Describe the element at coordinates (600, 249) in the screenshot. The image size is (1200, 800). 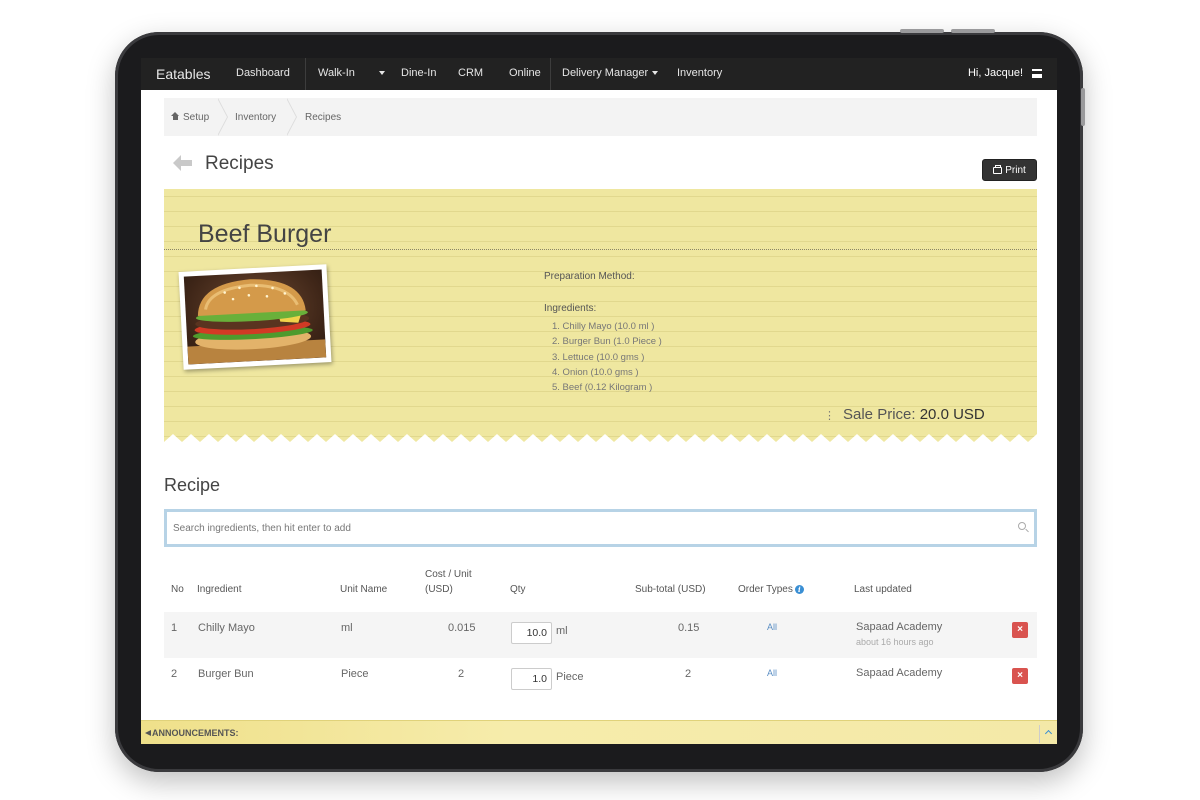
I see `card-divider` at that location.